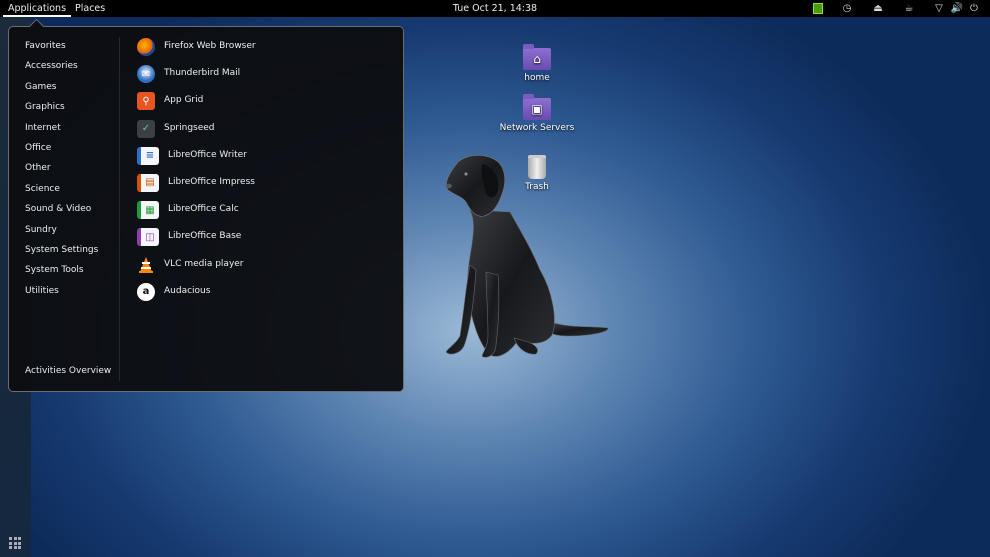 This screenshot has width=990, height=557. What do you see at coordinates (146, 101) in the screenshot?
I see `app-grid-icon: ⚲` at bounding box center [146, 101].